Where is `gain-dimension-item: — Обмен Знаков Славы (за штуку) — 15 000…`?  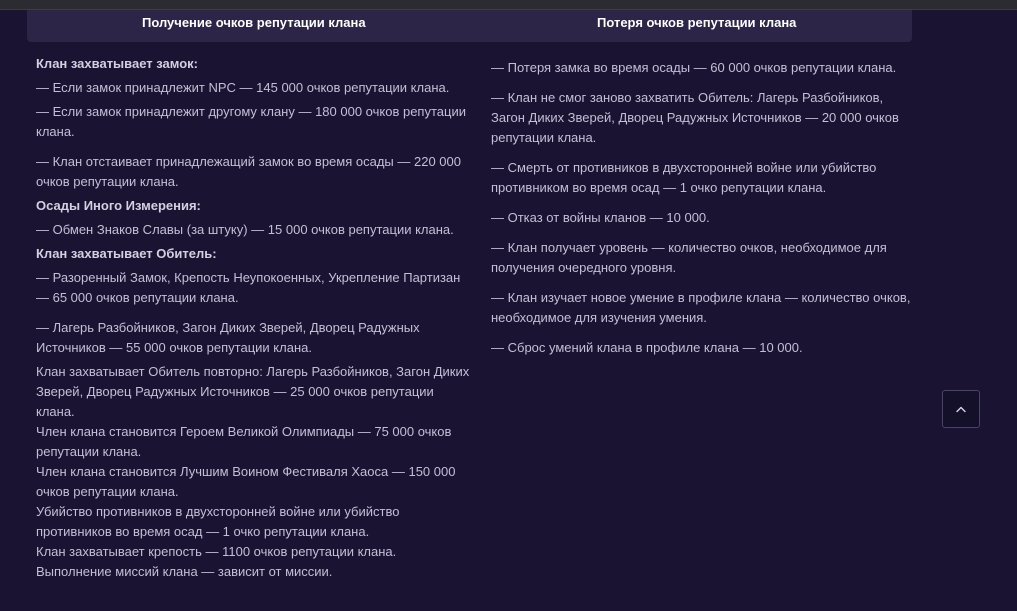 gain-dimension-item: — Обмен Знаков Славы (за штуку) — 15 000… is located at coordinates (245, 229).